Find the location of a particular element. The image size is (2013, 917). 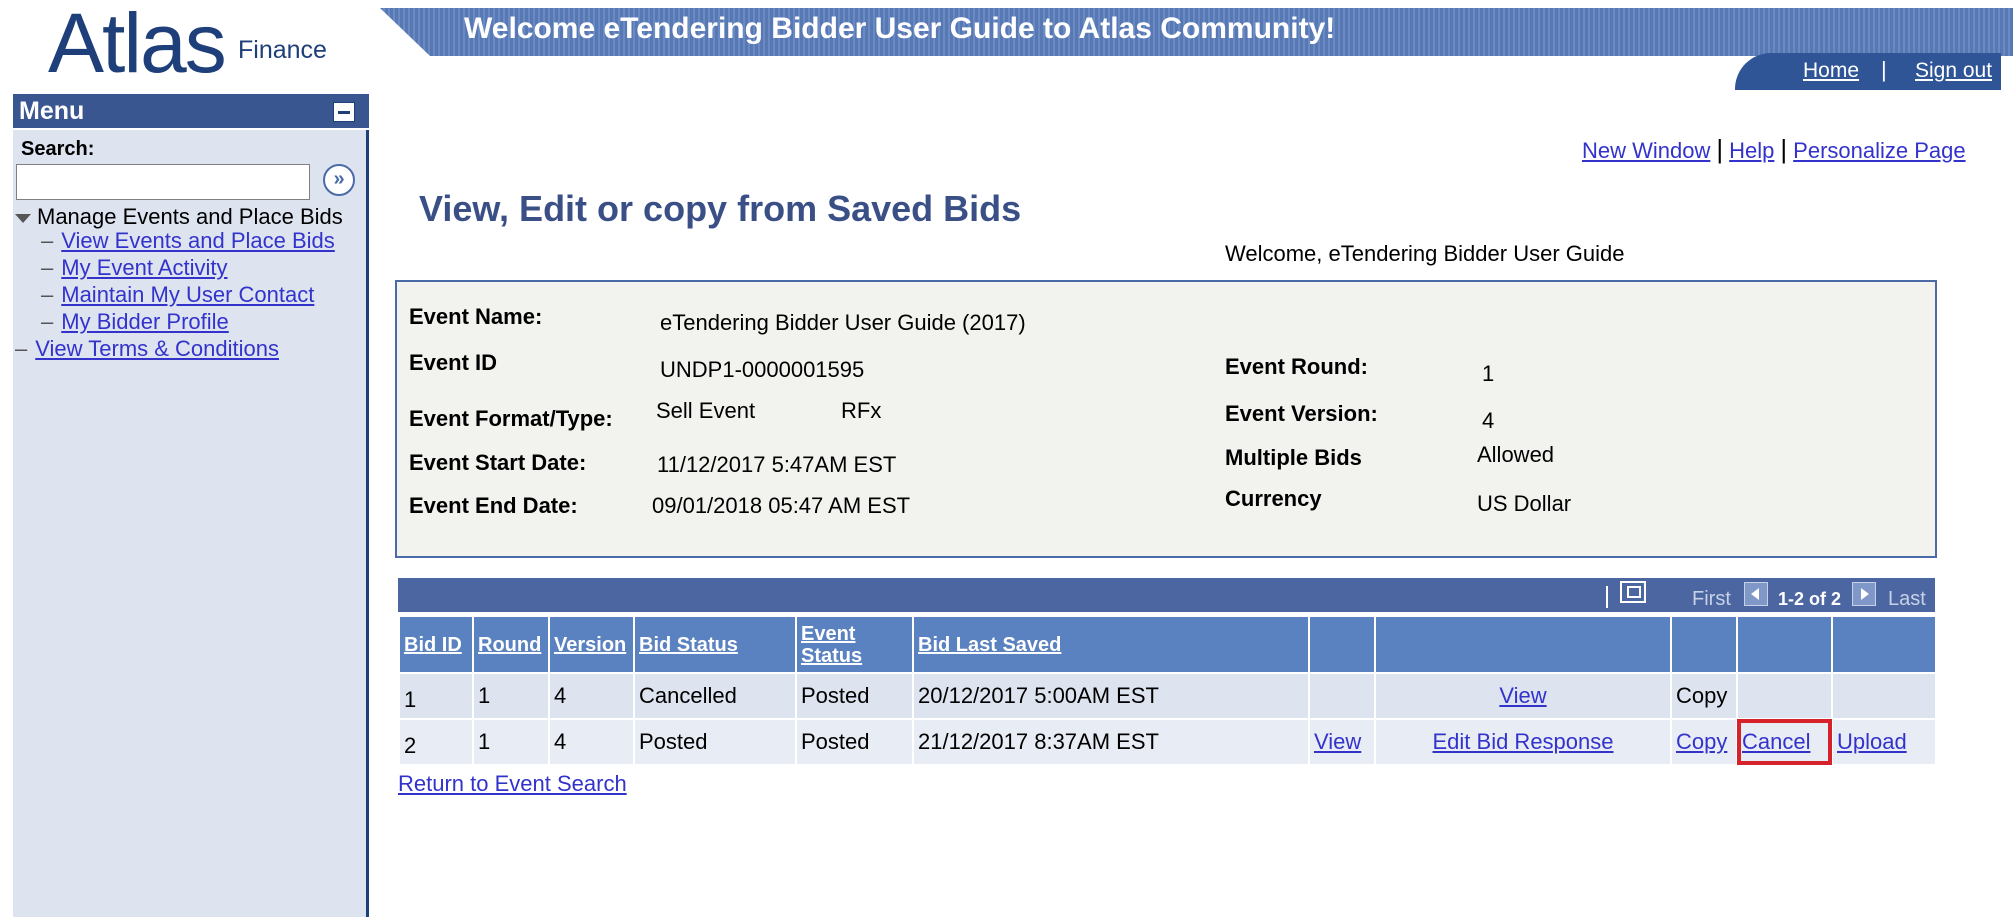

cell-cancel: Cancel is located at coordinates (1784, 742).